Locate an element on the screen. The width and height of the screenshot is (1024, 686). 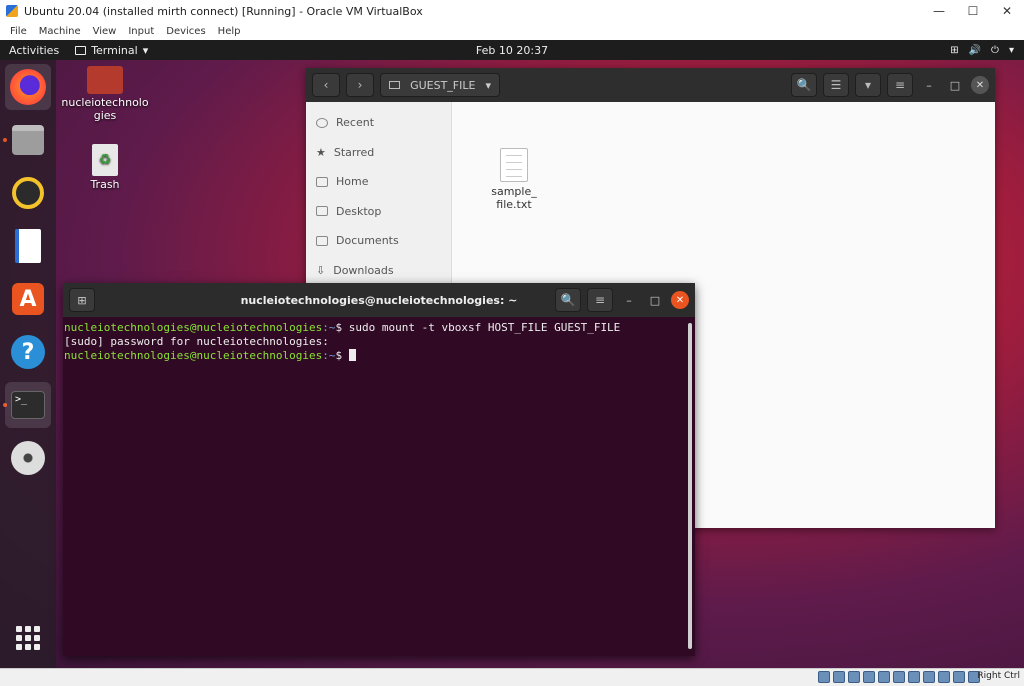
list-view-button: ☰ is located at coordinates (836, 85).